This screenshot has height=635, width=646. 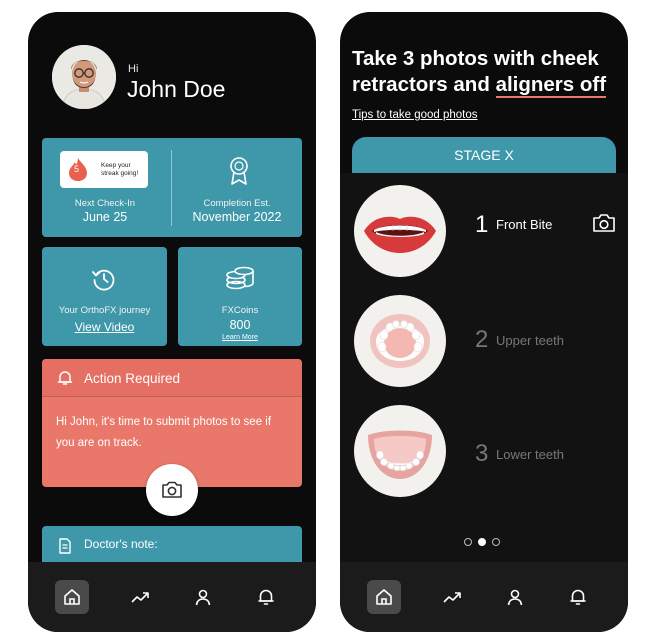 What do you see at coordinates (524, 224) in the screenshot?
I see `step-1-label: Front Bite` at bounding box center [524, 224].